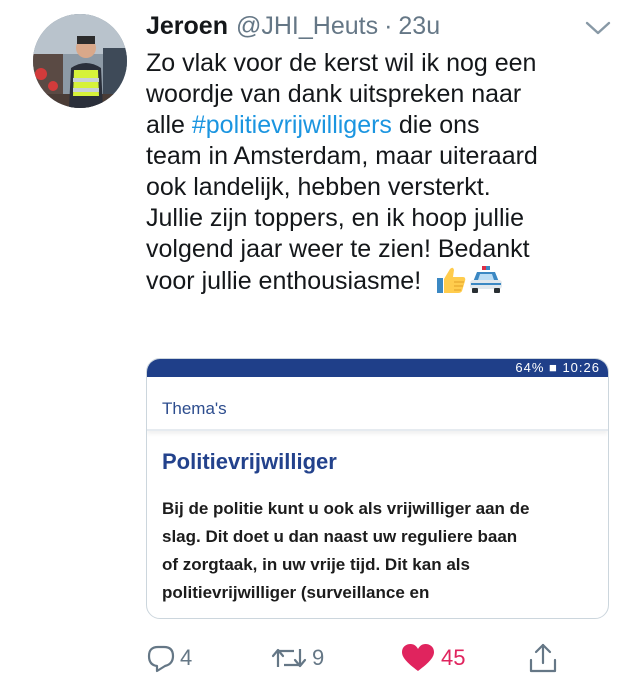  I want to click on avatar-photo, so click(80, 61).